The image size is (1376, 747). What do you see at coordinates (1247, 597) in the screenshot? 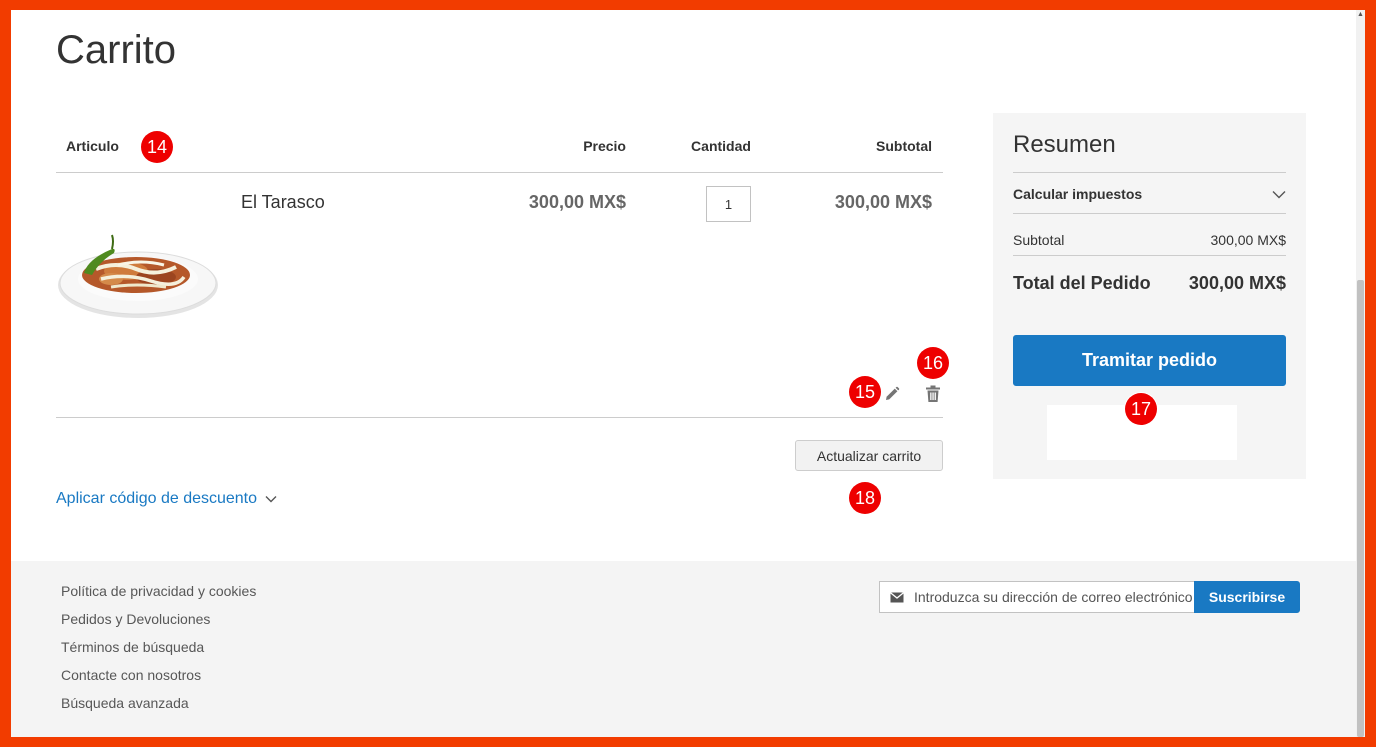
I see `subscribe-button: Suscribirse` at bounding box center [1247, 597].